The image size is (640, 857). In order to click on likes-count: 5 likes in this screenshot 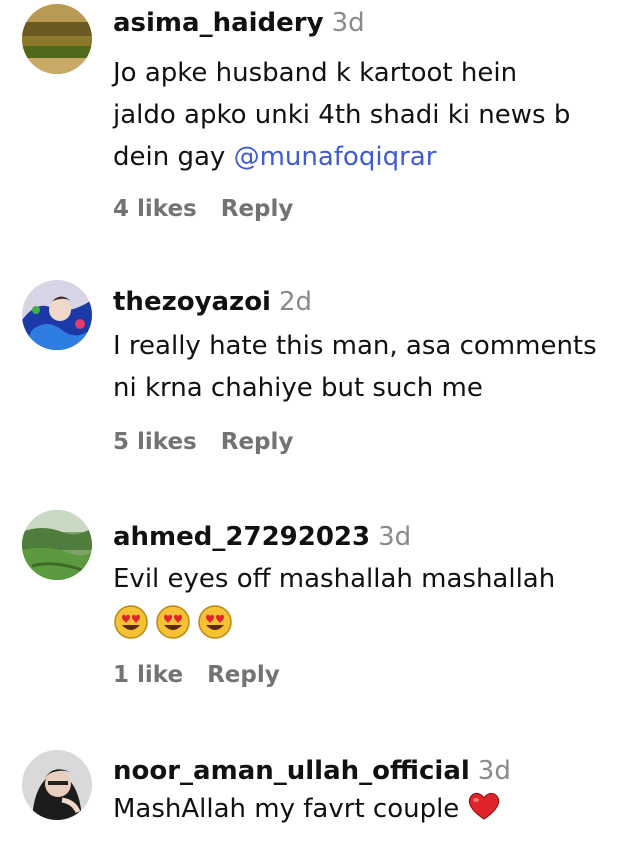, I will do `click(155, 442)`.